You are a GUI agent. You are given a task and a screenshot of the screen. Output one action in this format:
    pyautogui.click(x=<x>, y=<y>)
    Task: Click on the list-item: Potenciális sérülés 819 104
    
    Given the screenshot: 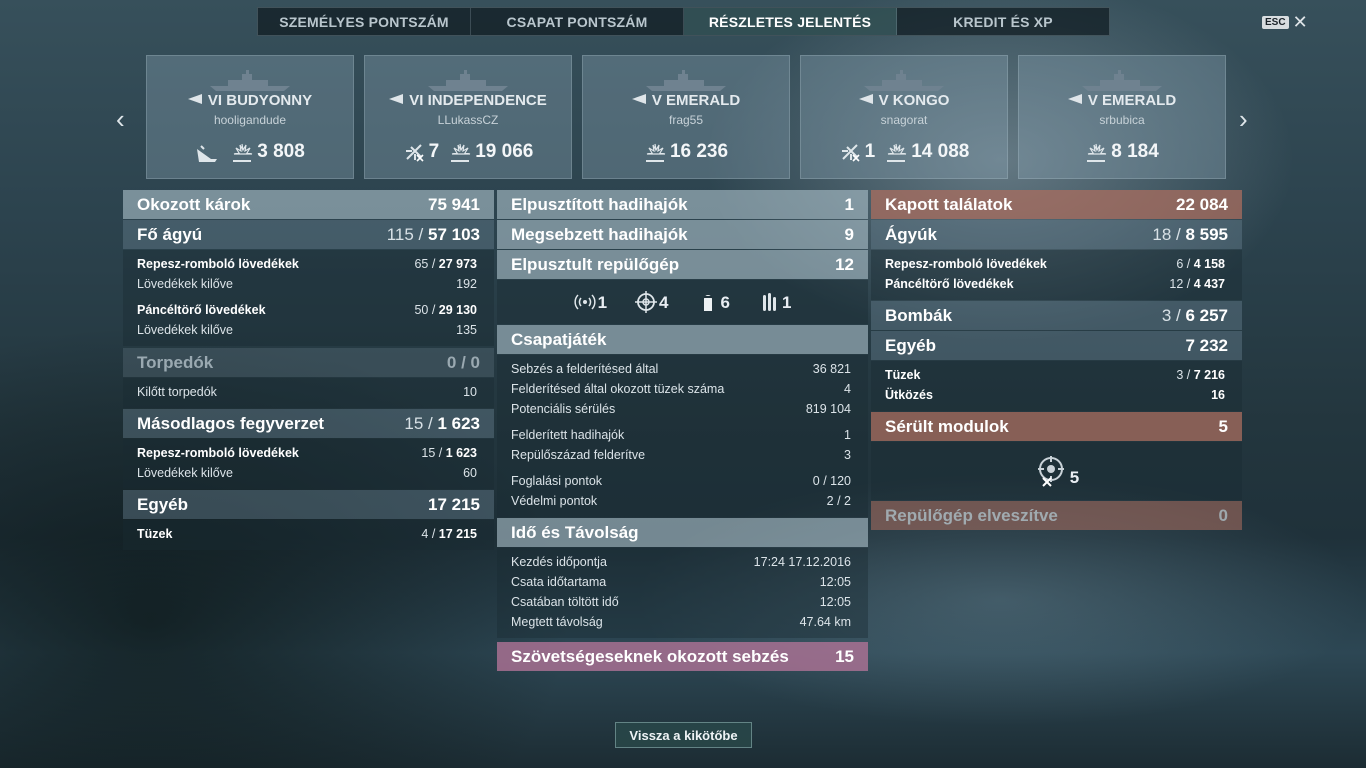 What is the action you would take?
    pyautogui.click(x=682, y=409)
    